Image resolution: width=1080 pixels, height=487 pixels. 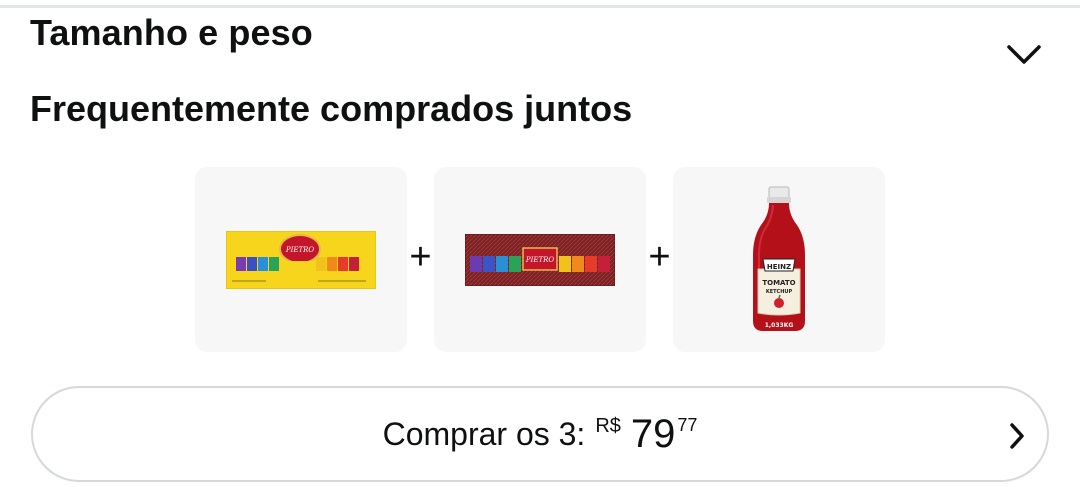 I want to click on price-currency: R$, so click(x=608, y=426).